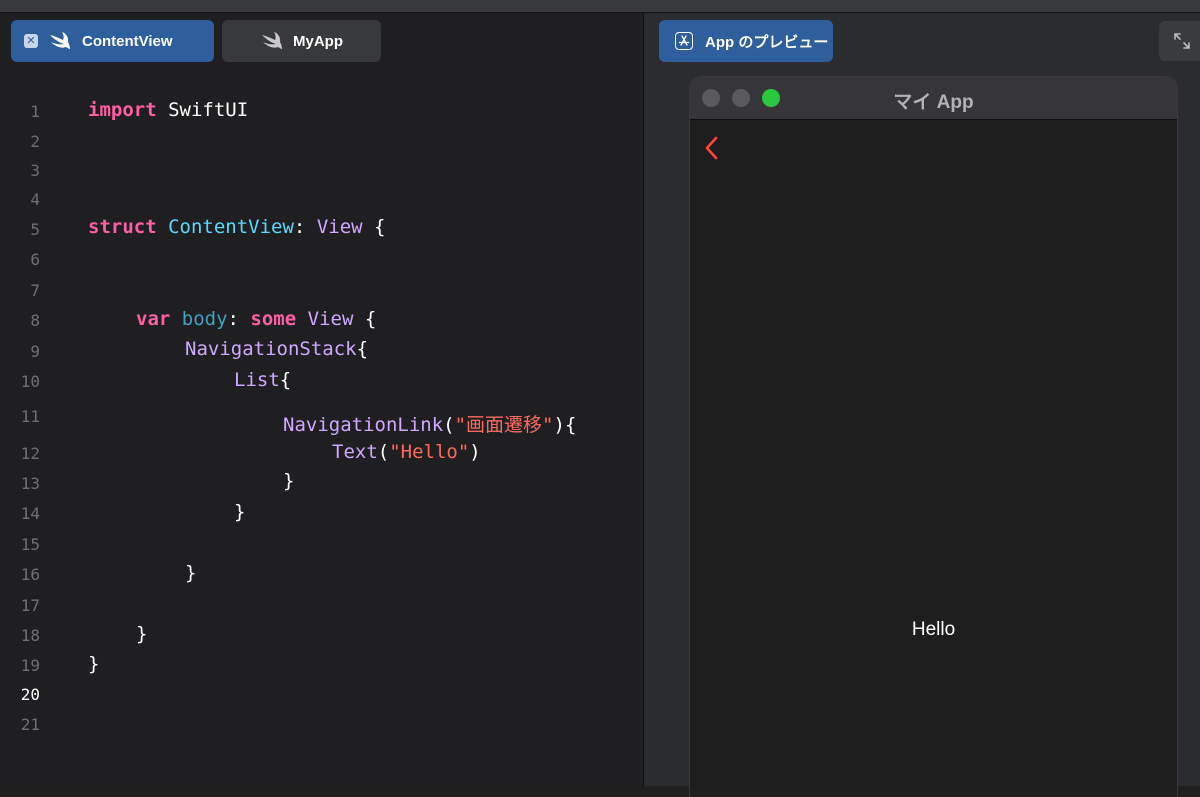  I want to click on line-number: 1, so click(35, 111).